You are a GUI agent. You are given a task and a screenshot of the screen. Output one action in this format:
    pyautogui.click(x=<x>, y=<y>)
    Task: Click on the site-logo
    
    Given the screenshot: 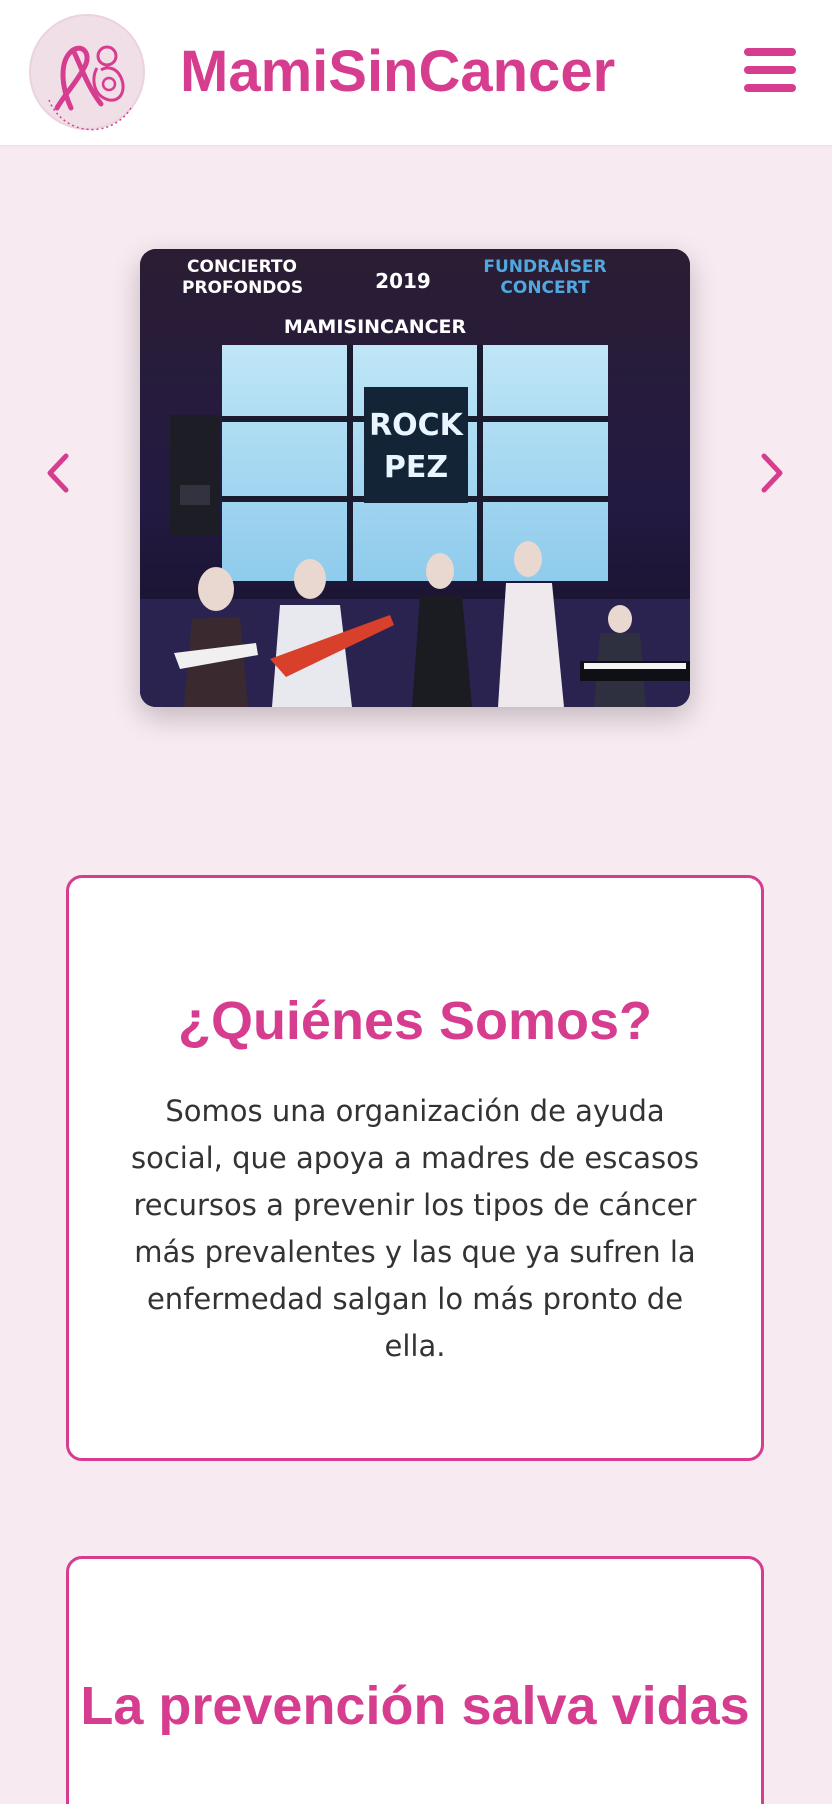 What is the action you would take?
    pyautogui.click(x=87, y=72)
    